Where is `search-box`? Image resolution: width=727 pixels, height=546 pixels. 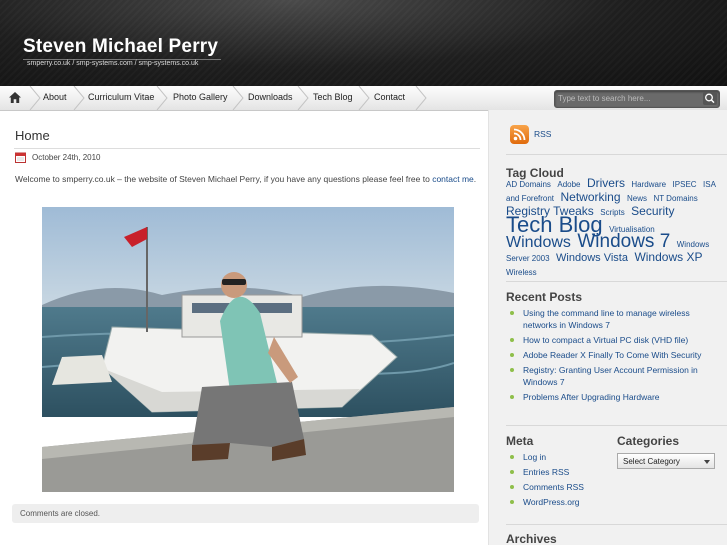
search-box is located at coordinates (637, 99).